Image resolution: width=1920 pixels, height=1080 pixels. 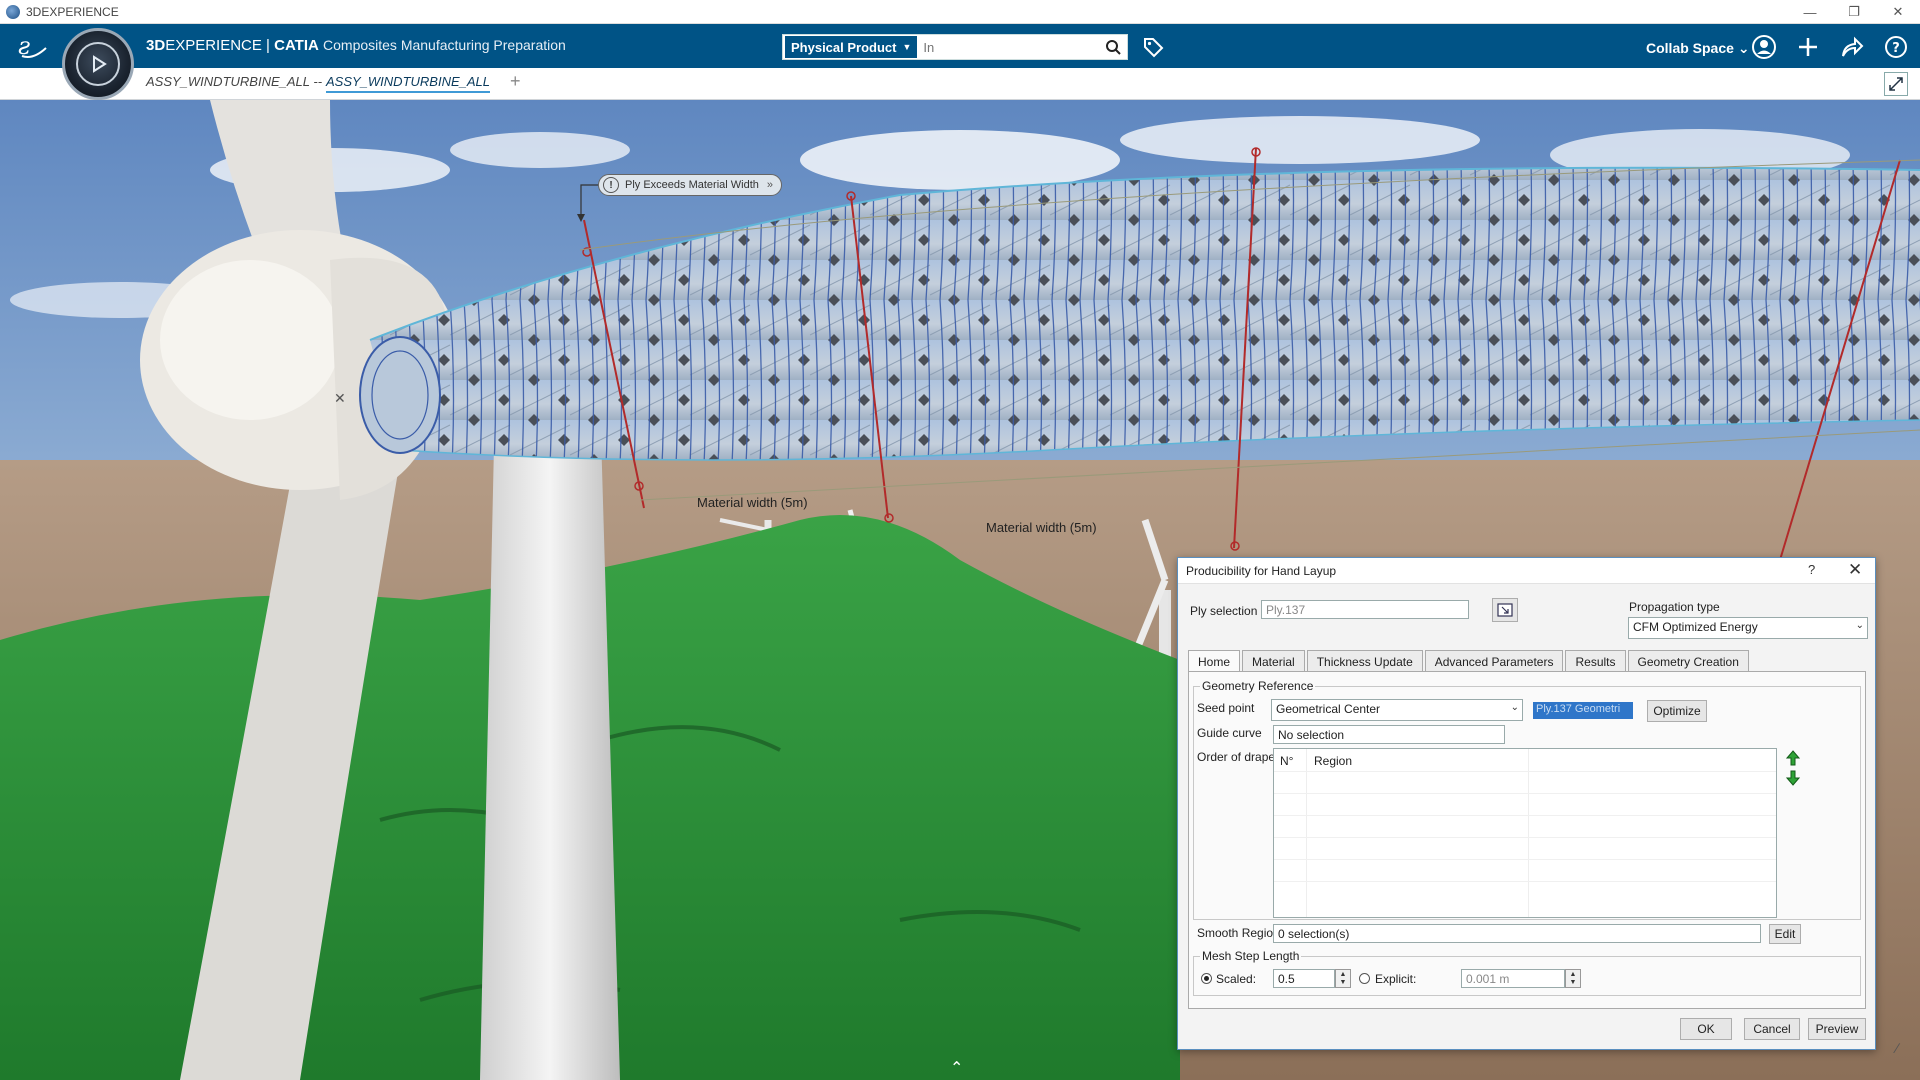 I want to click on app-icon, so click(x=13, y=11).